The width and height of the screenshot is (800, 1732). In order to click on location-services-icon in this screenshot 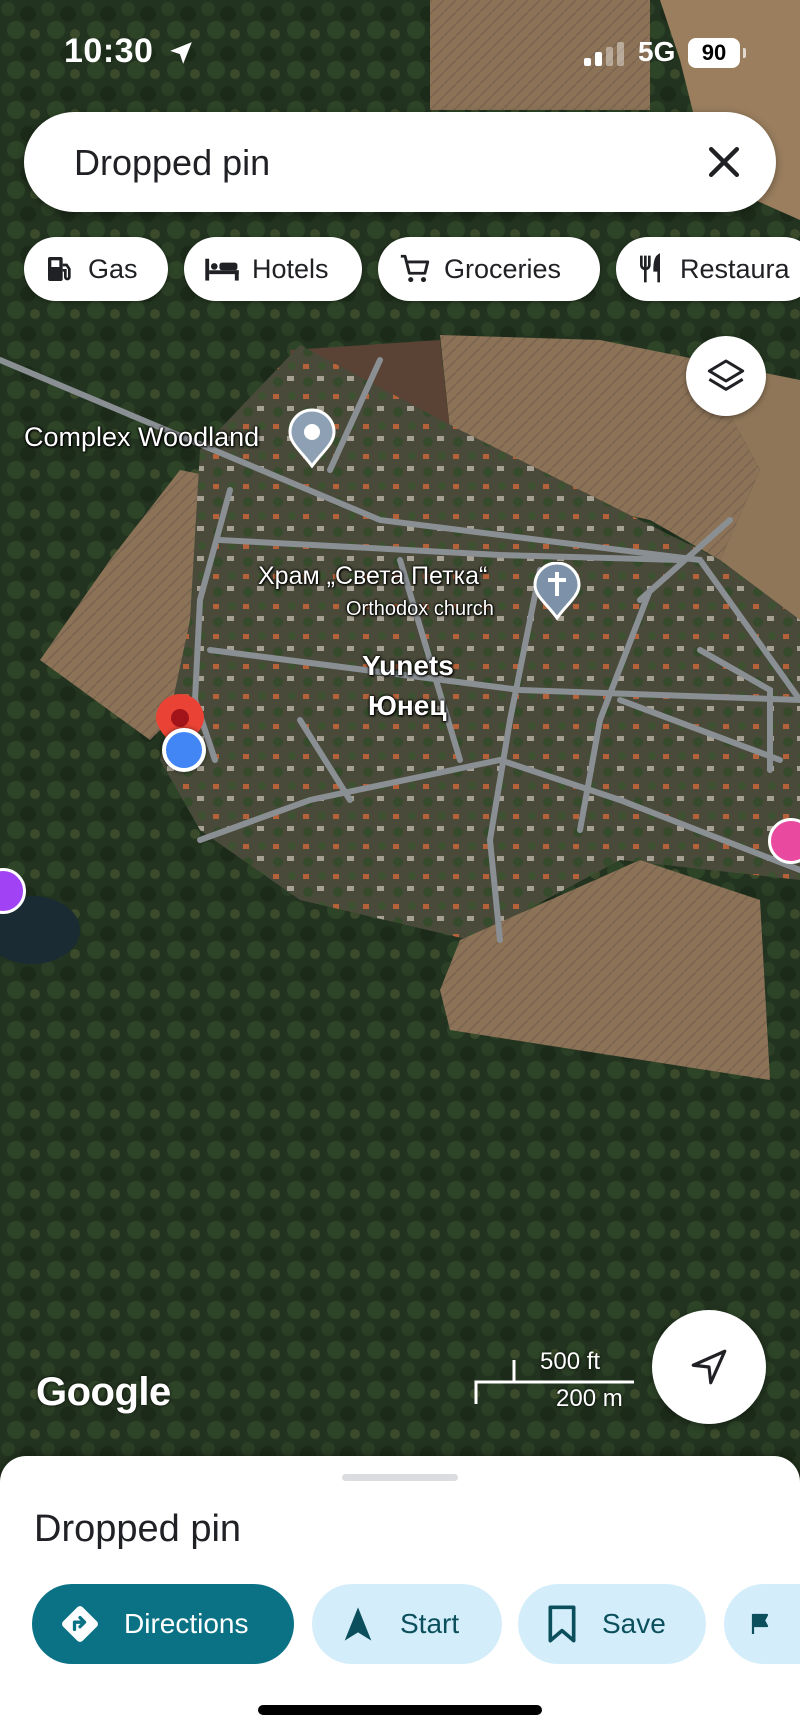, I will do `click(181, 53)`.